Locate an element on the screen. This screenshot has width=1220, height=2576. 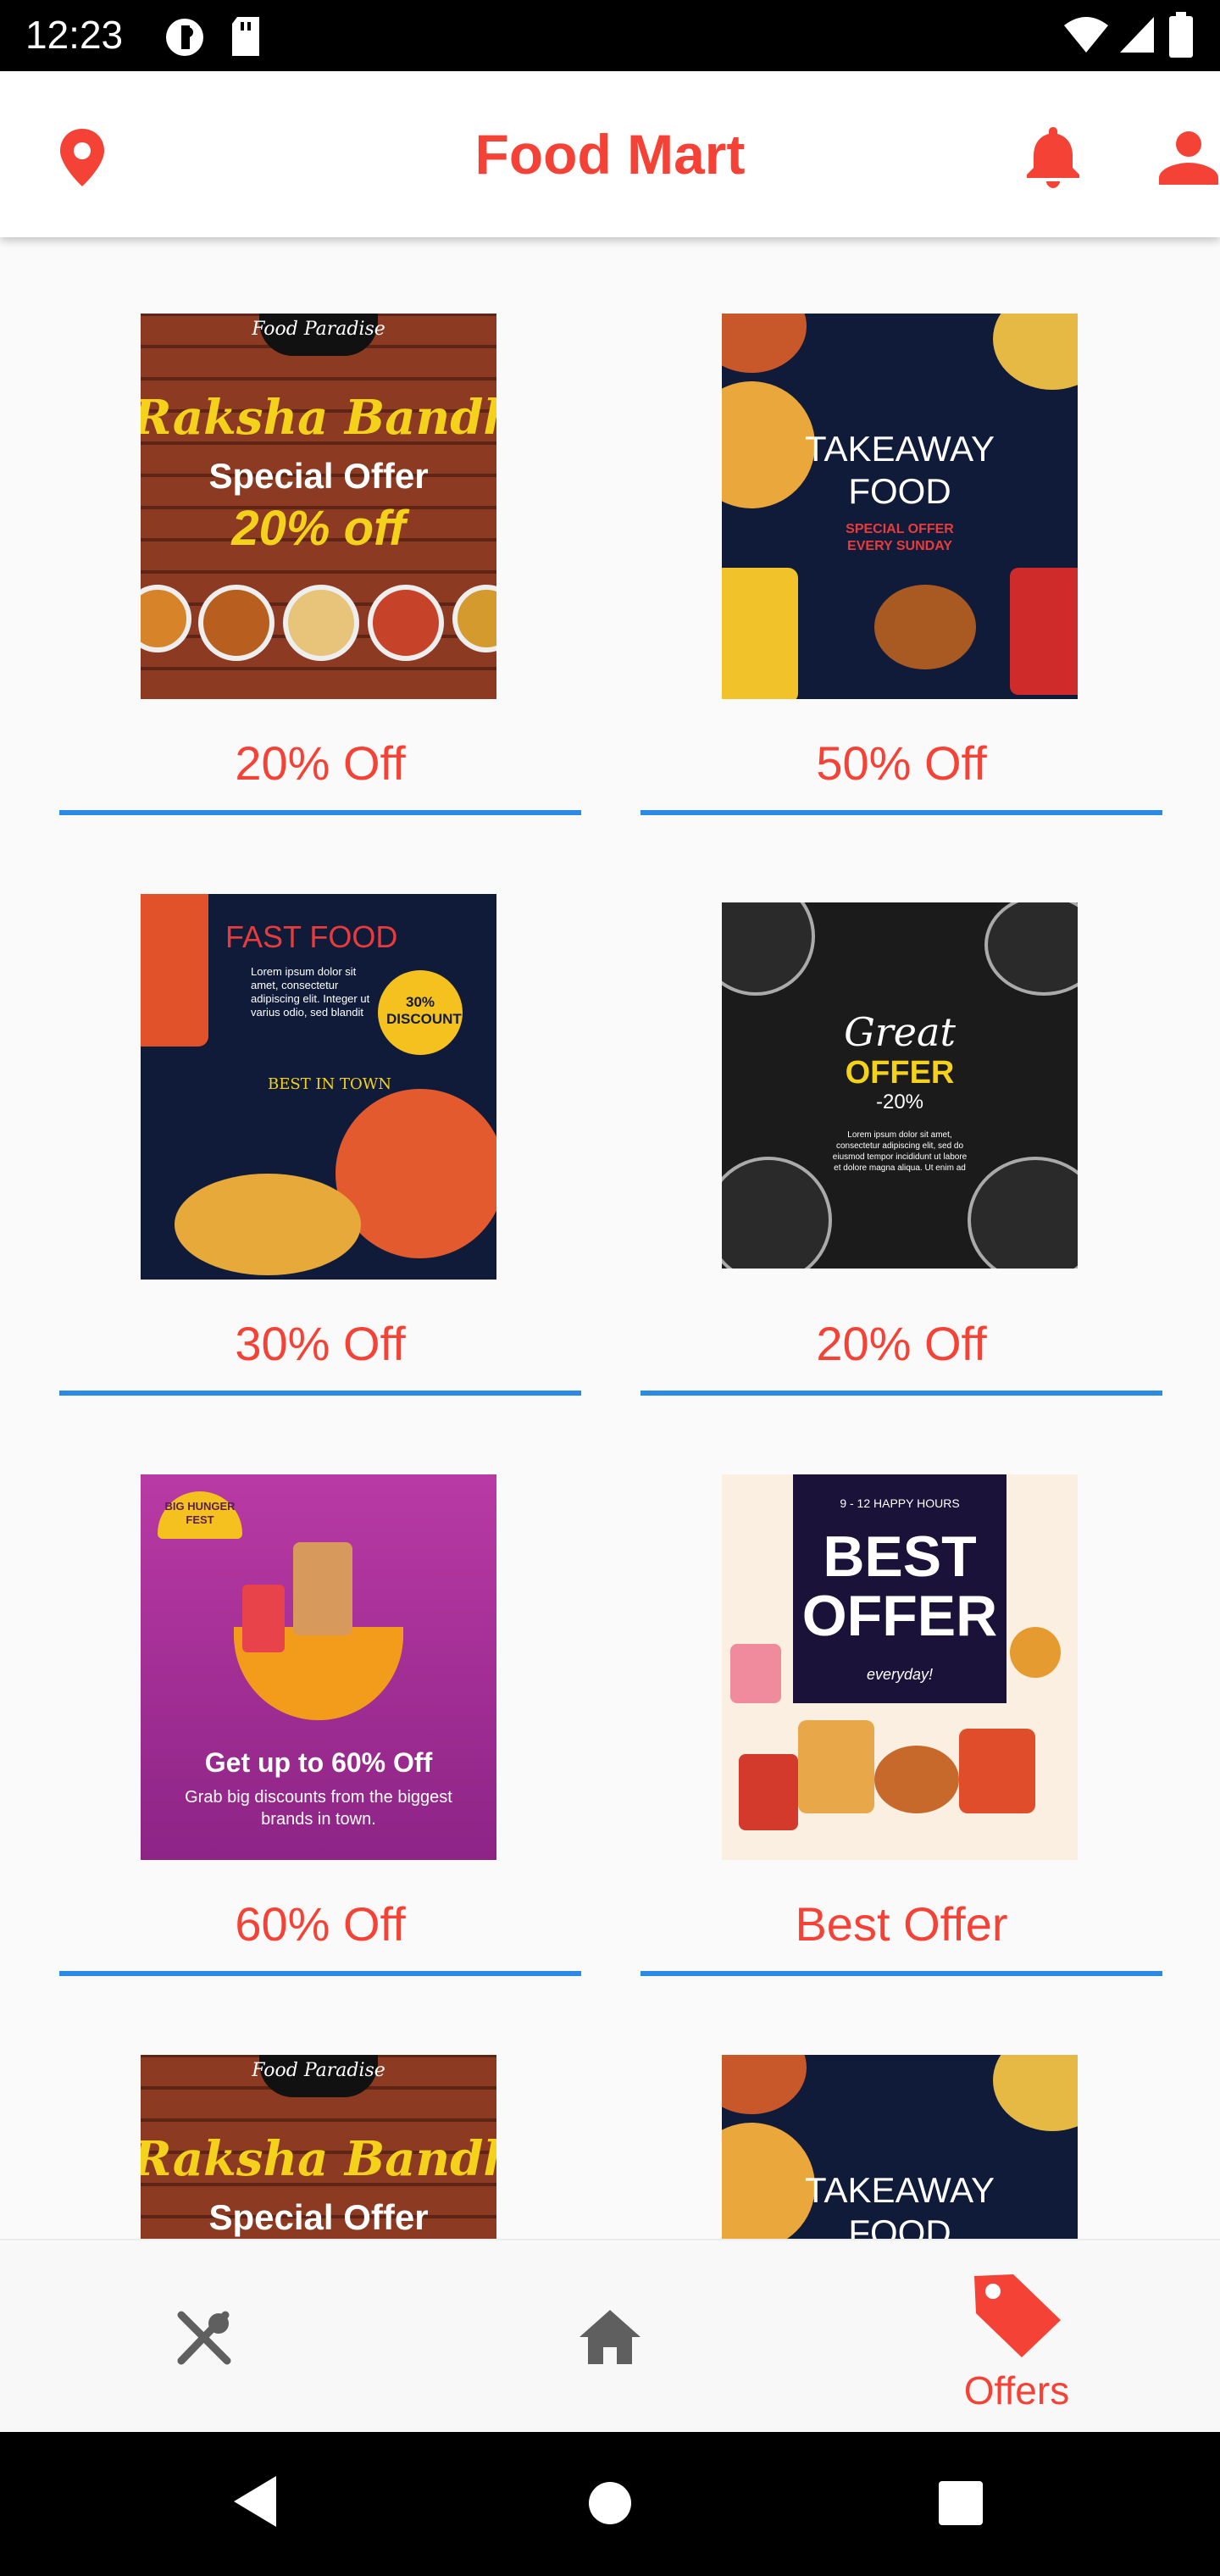
offer-label: 50% Off is located at coordinates (901, 763).